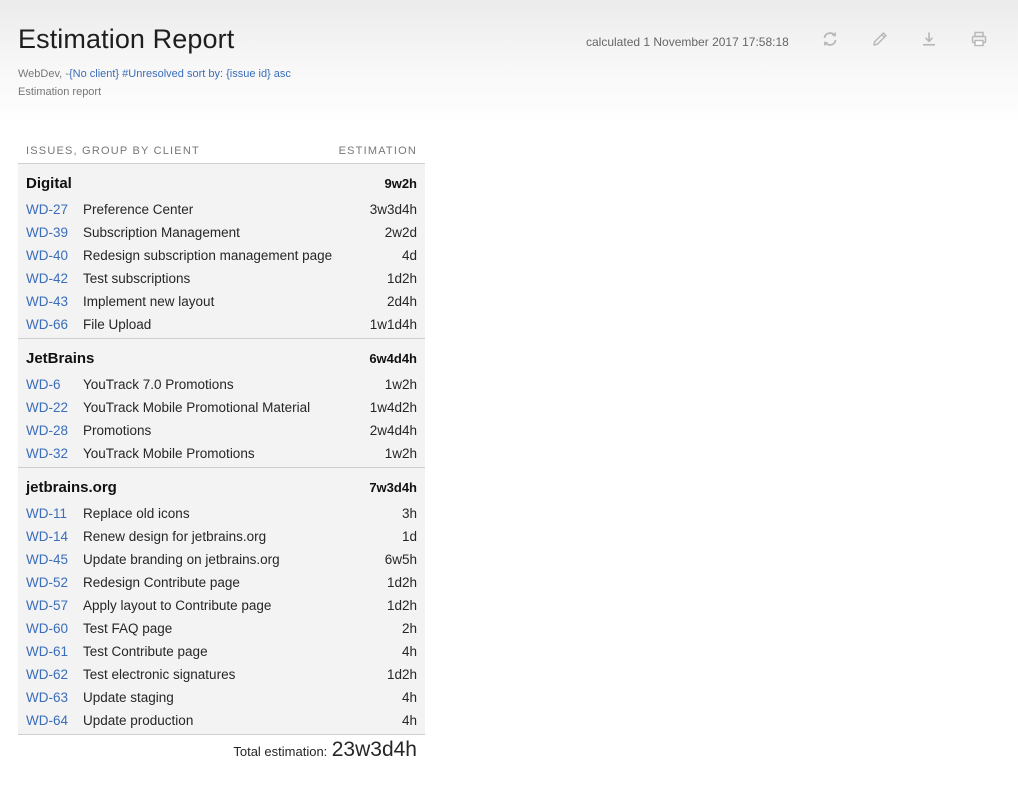  What do you see at coordinates (393, 407) in the screenshot?
I see `issue-estimation: 1w4d2h` at bounding box center [393, 407].